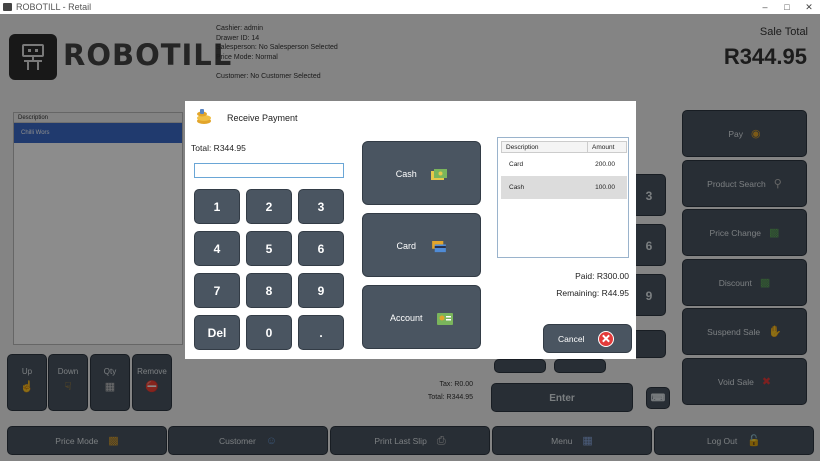  What do you see at coordinates (606, 339) in the screenshot?
I see `cancel-icon` at bounding box center [606, 339].